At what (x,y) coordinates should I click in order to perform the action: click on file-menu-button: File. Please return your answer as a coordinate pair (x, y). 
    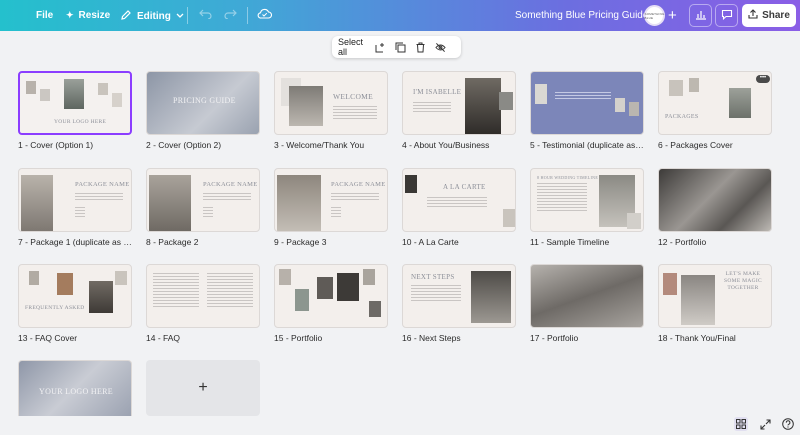
    Looking at the image, I should click on (44, 15).